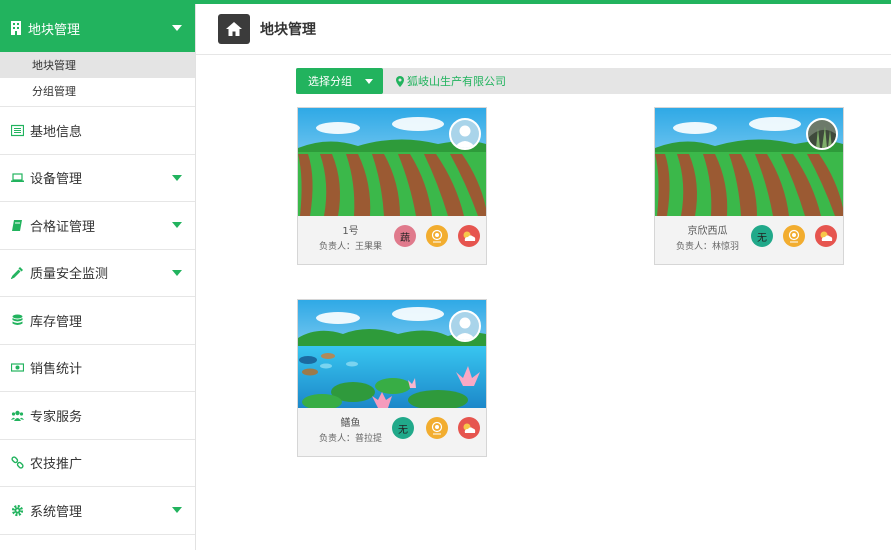  What do you see at coordinates (63, 227) in the screenshot?
I see `sidebar-item-label: 合格证管理` at bounding box center [63, 227].